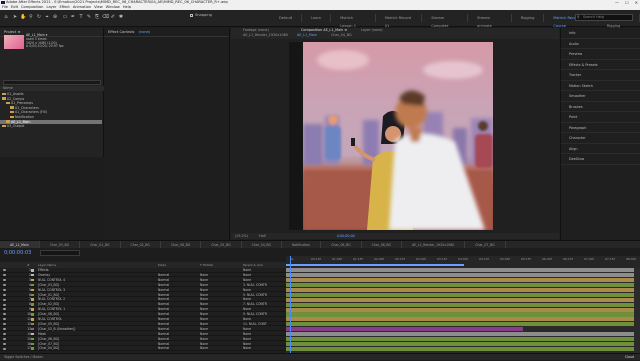 The image size is (640, 361). Describe the element at coordinates (143, 304) in the screenshot. I see `layer-row: 8 [Char_02_BG] Normal None 7. NULL CONTR` at that location.